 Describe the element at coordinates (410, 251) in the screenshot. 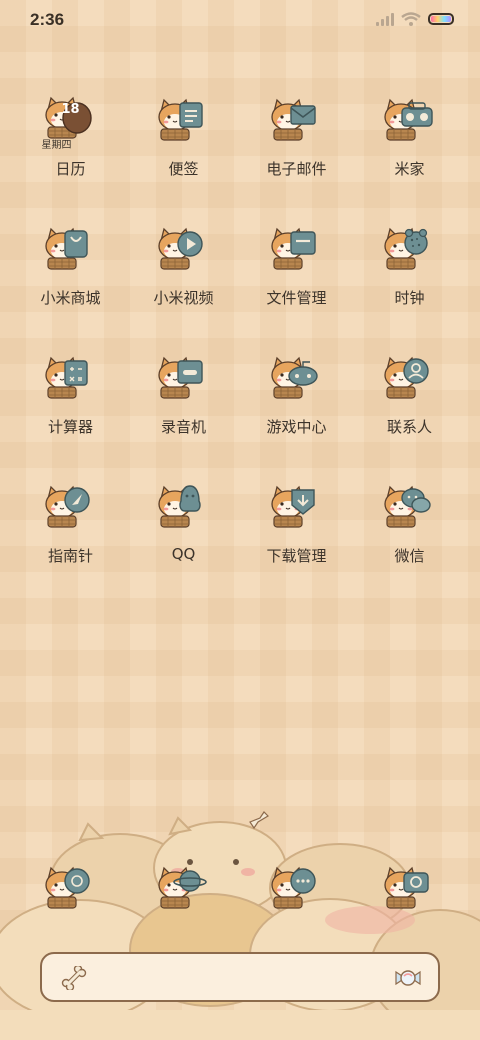

I see `clock-icon` at that location.